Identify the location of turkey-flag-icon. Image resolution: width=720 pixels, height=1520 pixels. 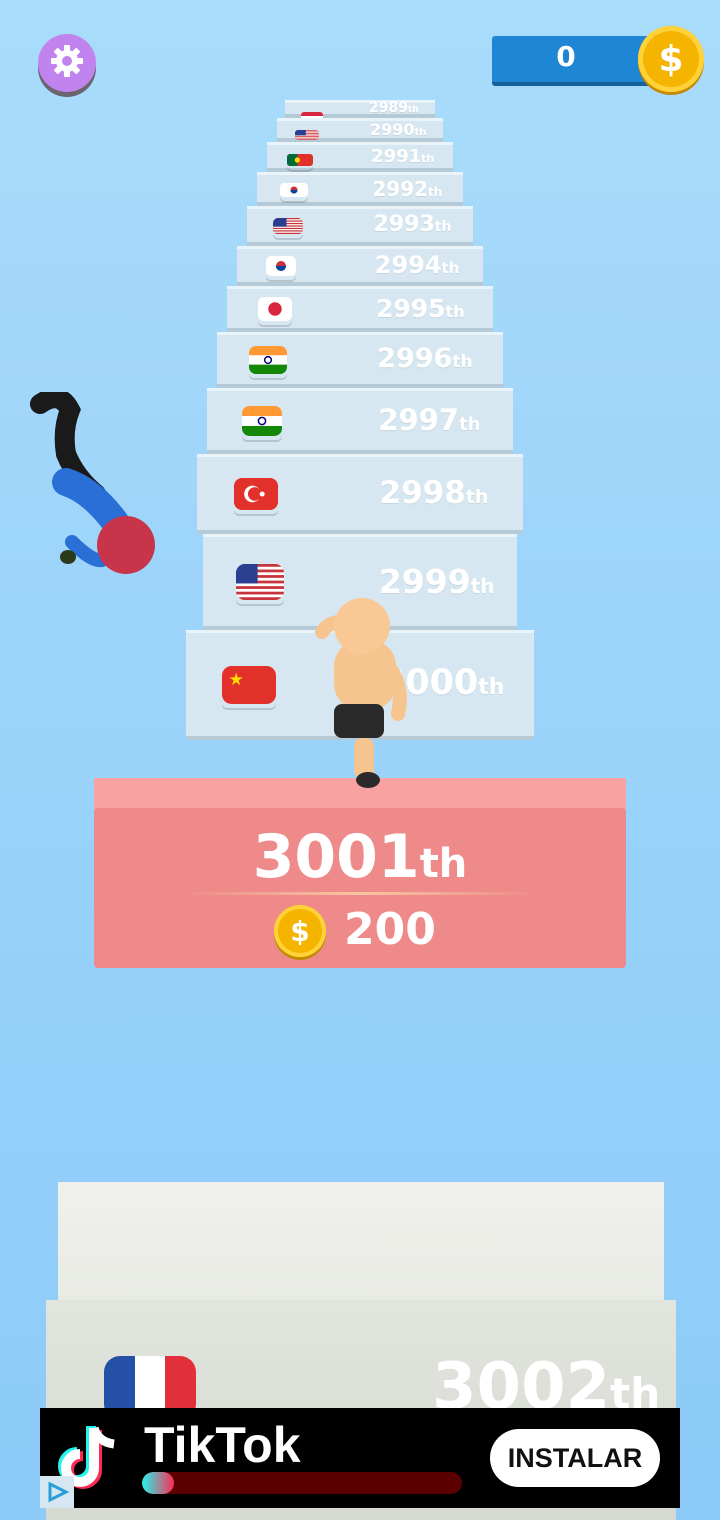
(255, 496).